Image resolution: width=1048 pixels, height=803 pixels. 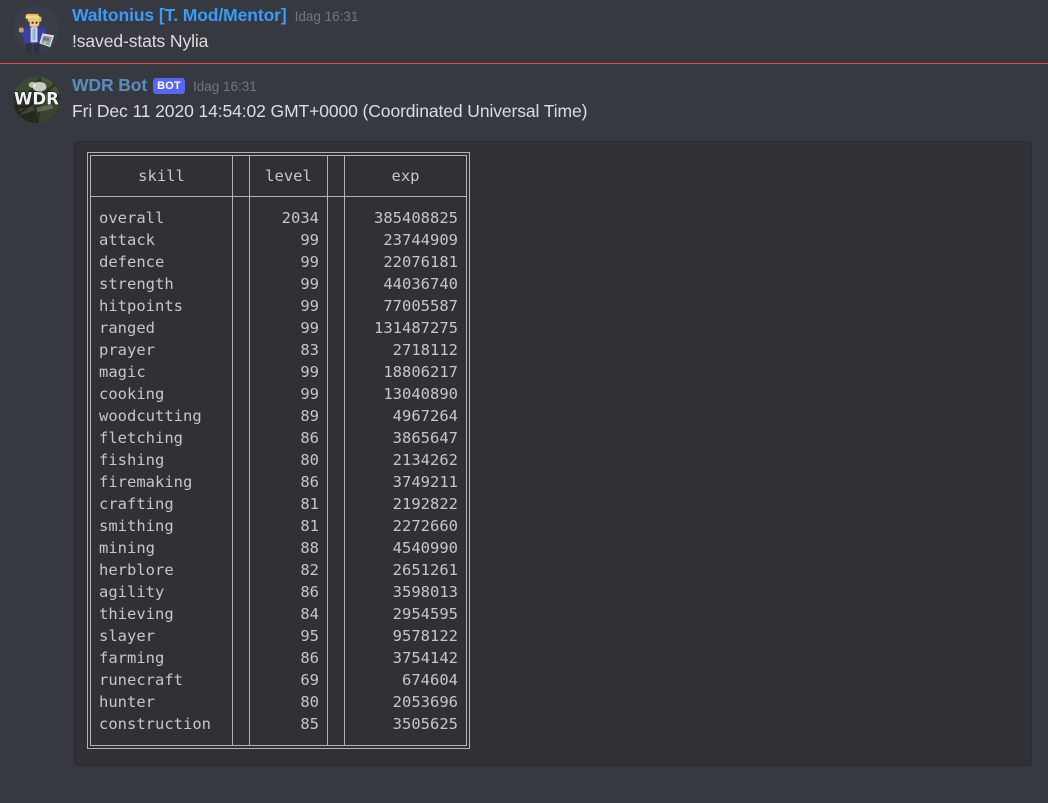 I want to click on message-timestamp: Idag 16:31, so click(x=326, y=16).